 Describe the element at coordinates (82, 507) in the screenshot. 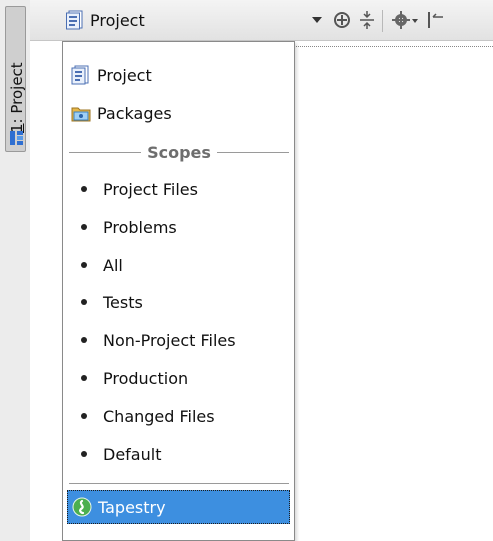

I see `tapestry-icon` at that location.